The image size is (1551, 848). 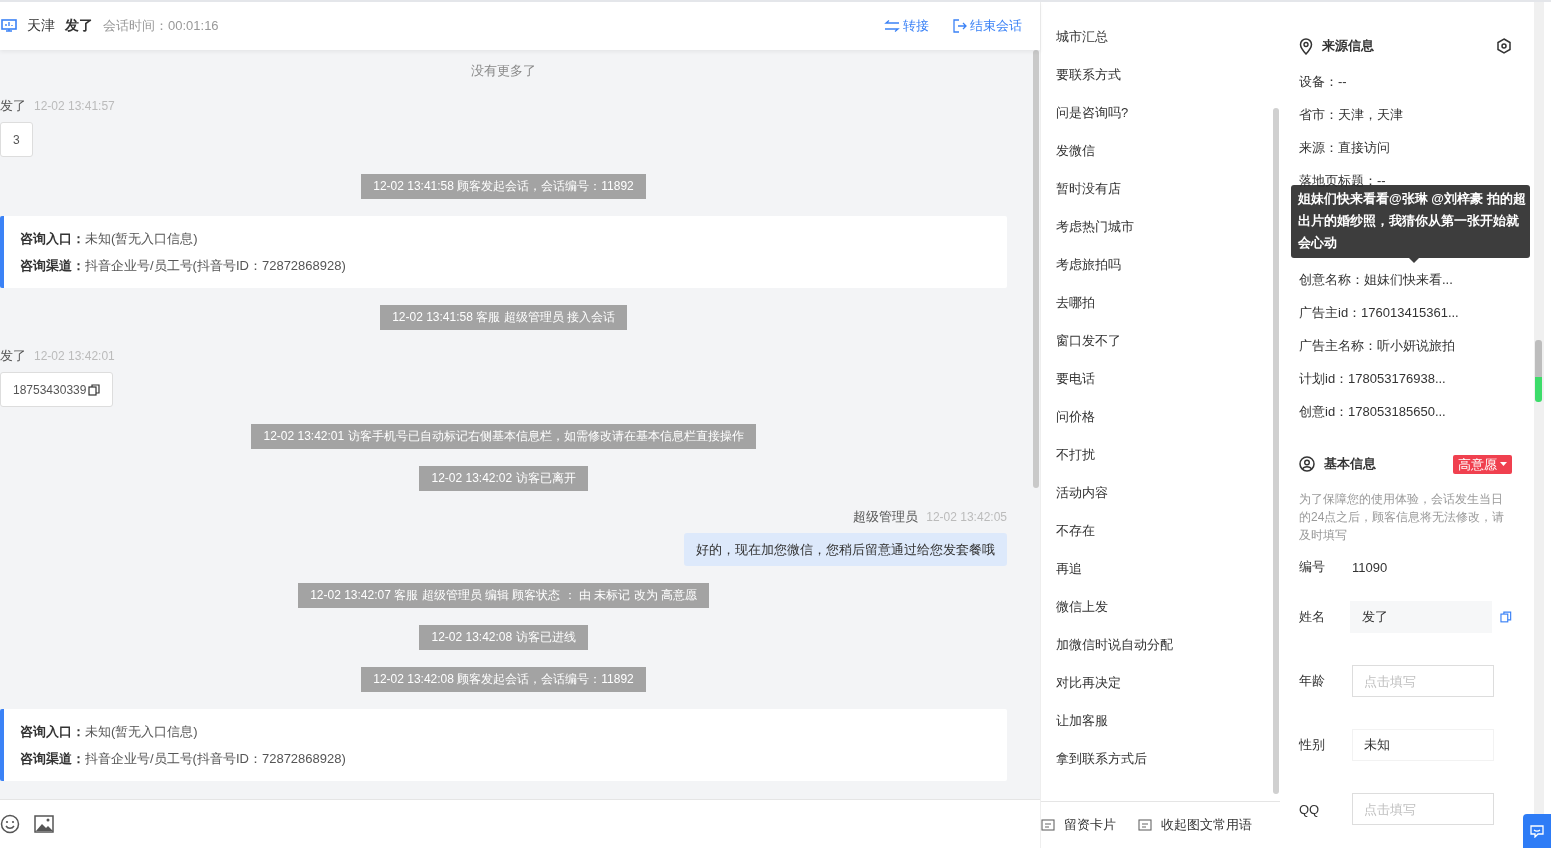 What do you see at coordinates (1414, 260) in the screenshot?
I see `tooltip-arrow` at bounding box center [1414, 260].